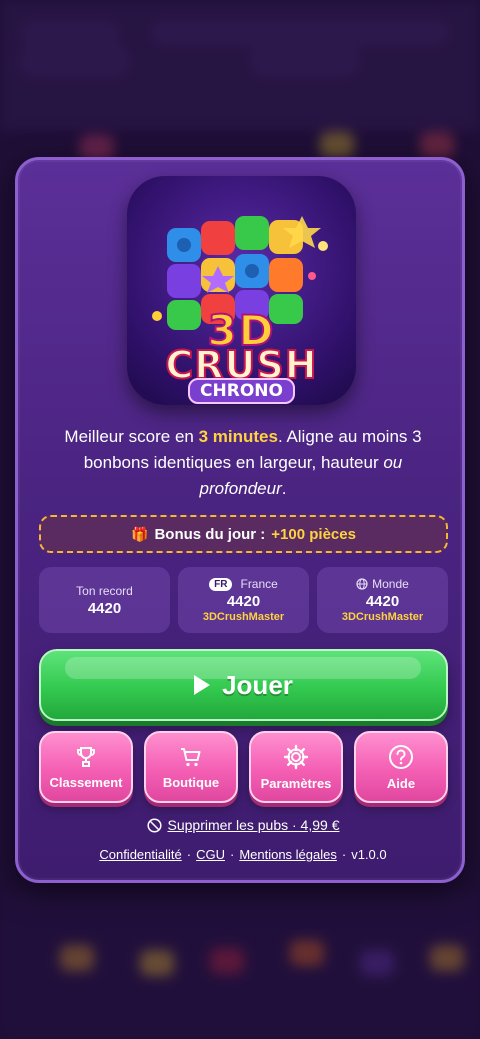 The height and width of the screenshot is (1039, 480). What do you see at coordinates (238, 436) in the screenshot?
I see `description-highlight: 3 minutes` at bounding box center [238, 436].